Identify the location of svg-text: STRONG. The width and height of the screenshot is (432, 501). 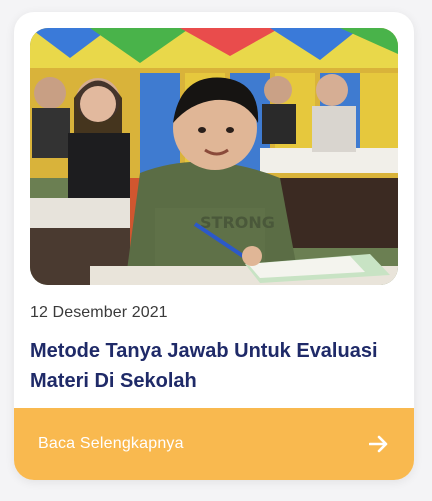
(237, 222).